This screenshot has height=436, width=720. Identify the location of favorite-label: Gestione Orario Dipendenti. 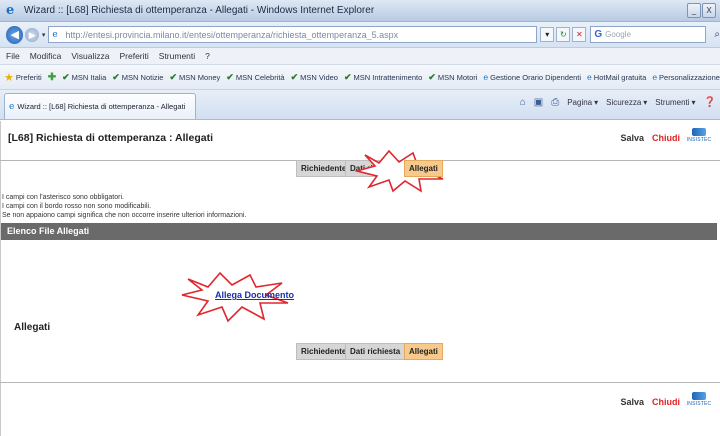
(536, 77).